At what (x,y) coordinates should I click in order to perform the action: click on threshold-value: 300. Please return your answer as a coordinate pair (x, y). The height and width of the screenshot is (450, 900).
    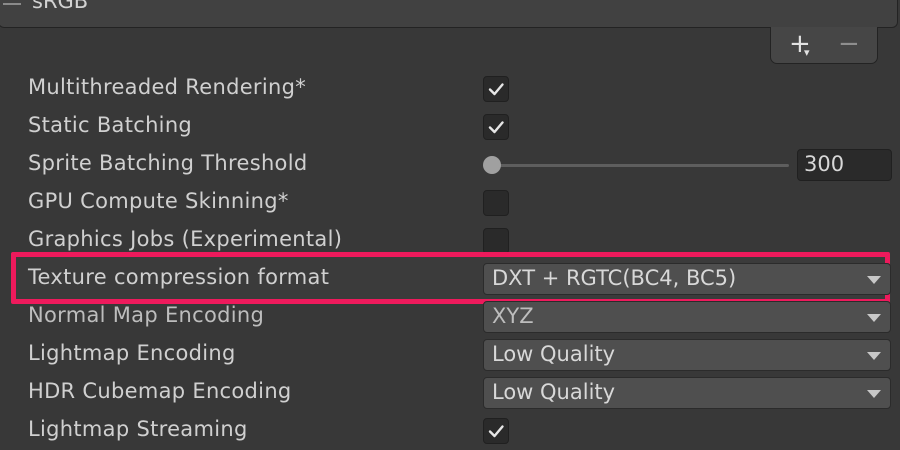
    Looking at the image, I should click on (824, 164).